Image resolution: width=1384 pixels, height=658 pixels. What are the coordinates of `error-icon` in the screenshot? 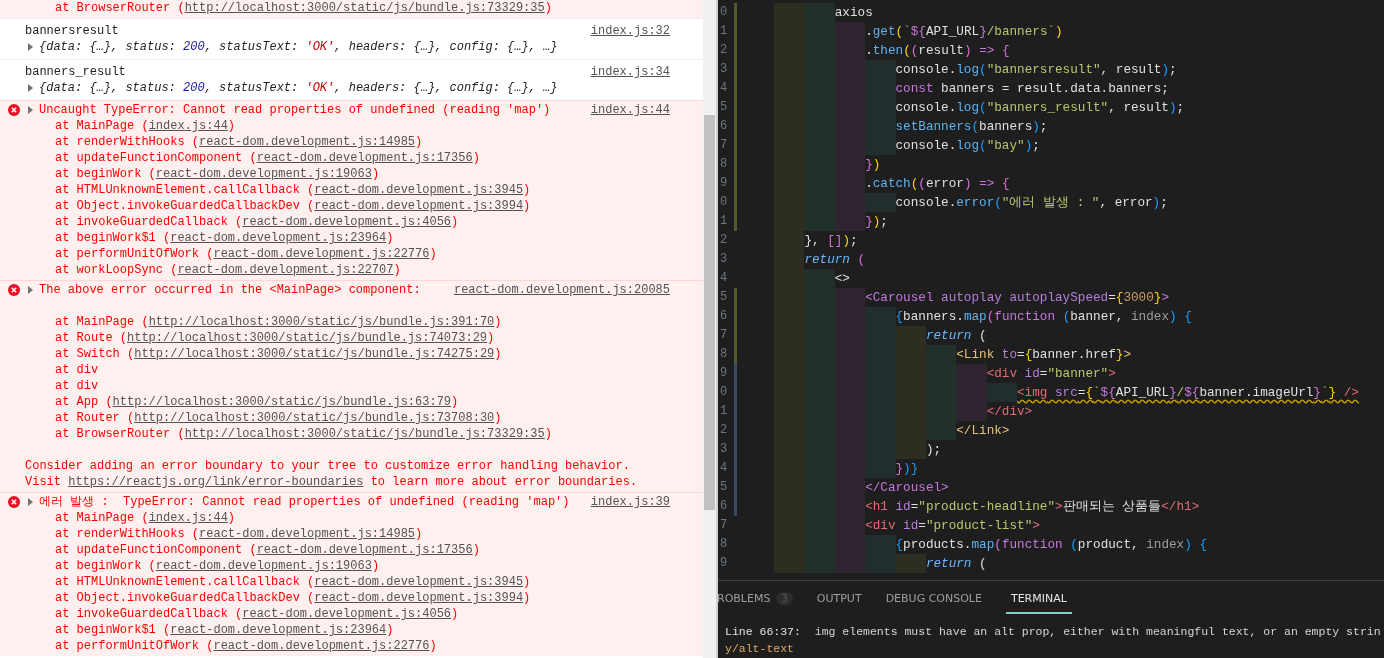 It's located at (13, 290).